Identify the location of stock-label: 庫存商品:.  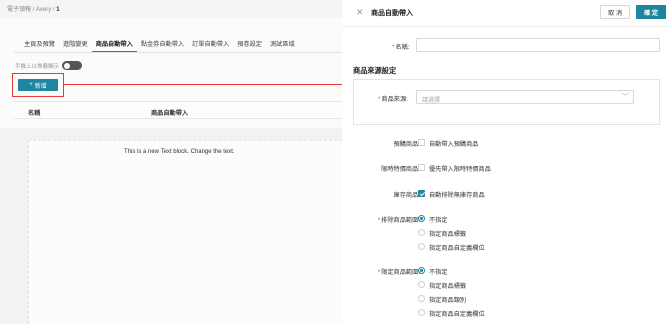
(406, 195).